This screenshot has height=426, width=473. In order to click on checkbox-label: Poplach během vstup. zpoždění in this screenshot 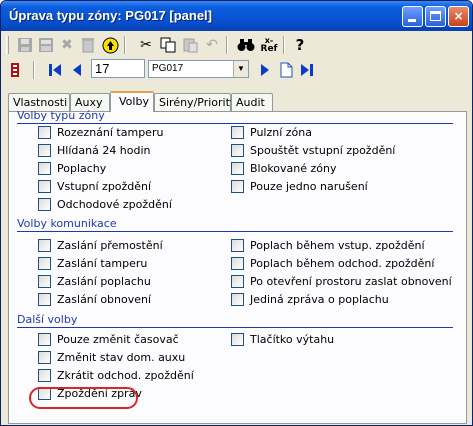, I will do `click(337, 245)`.